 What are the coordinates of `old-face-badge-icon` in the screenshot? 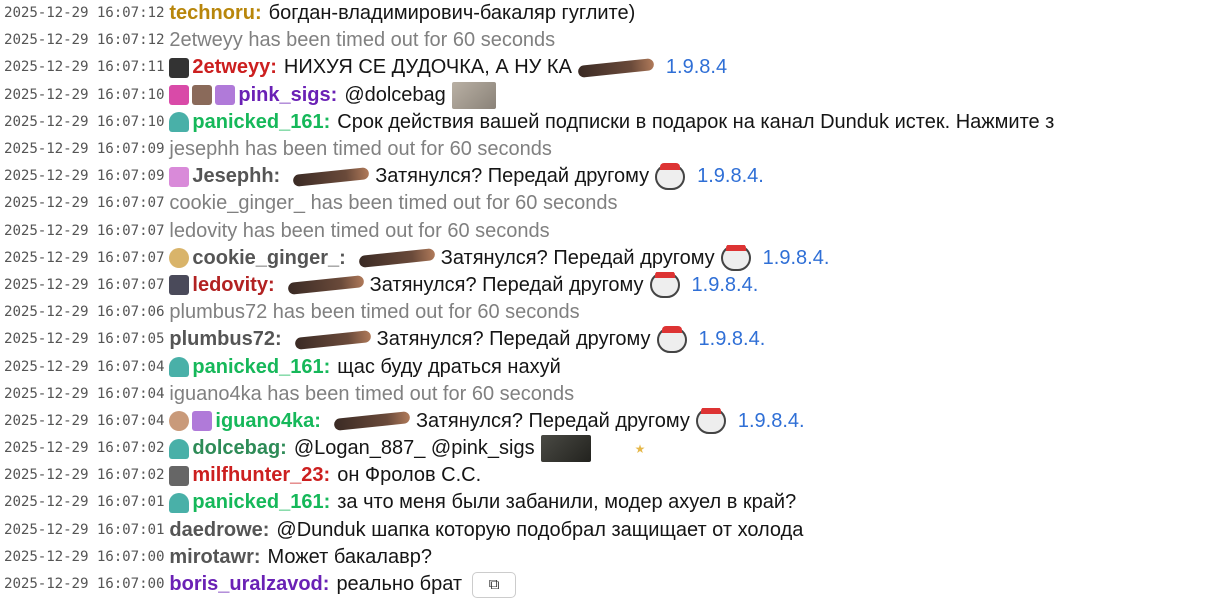 It's located at (179, 421).